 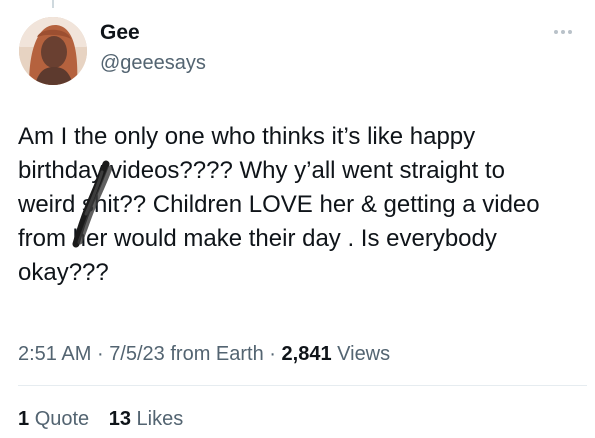 I want to click on author-display-name: Gee, so click(x=153, y=33).